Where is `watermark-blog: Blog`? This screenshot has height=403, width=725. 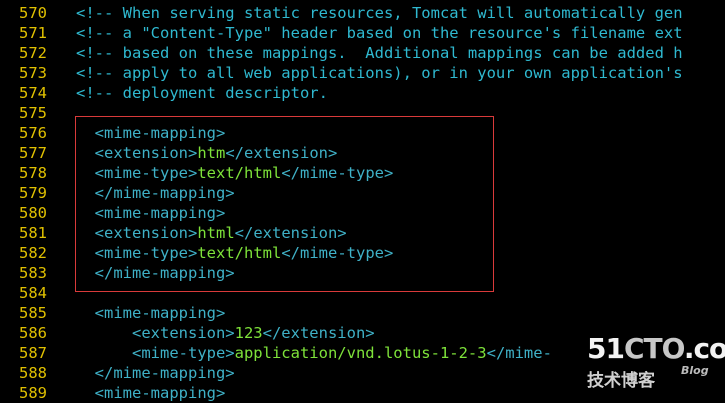 watermark-blog: Blog is located at coordinates (695, 370).